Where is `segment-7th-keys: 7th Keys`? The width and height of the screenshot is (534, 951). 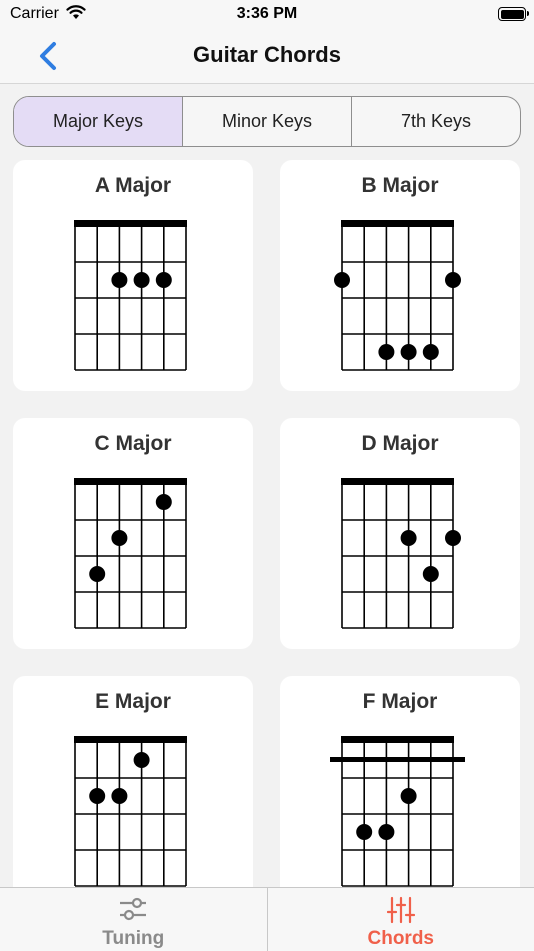
segment-7th-keys: 7th Keys is located at coordinates (436, 121).